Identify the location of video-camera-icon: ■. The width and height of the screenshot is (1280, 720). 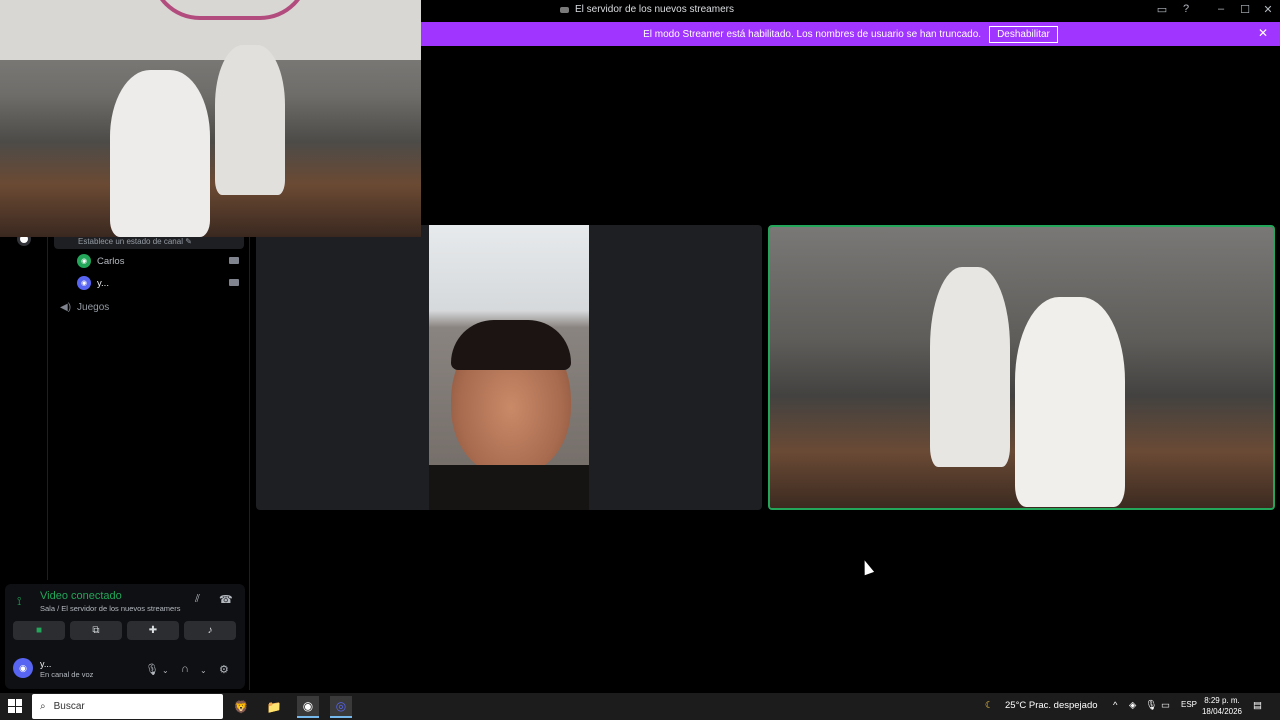
(39, 630).